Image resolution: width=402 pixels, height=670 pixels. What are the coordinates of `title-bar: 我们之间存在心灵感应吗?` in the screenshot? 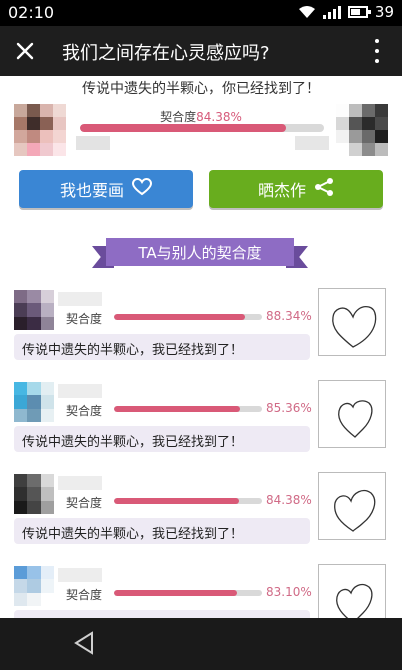 It's located at (201, 51).